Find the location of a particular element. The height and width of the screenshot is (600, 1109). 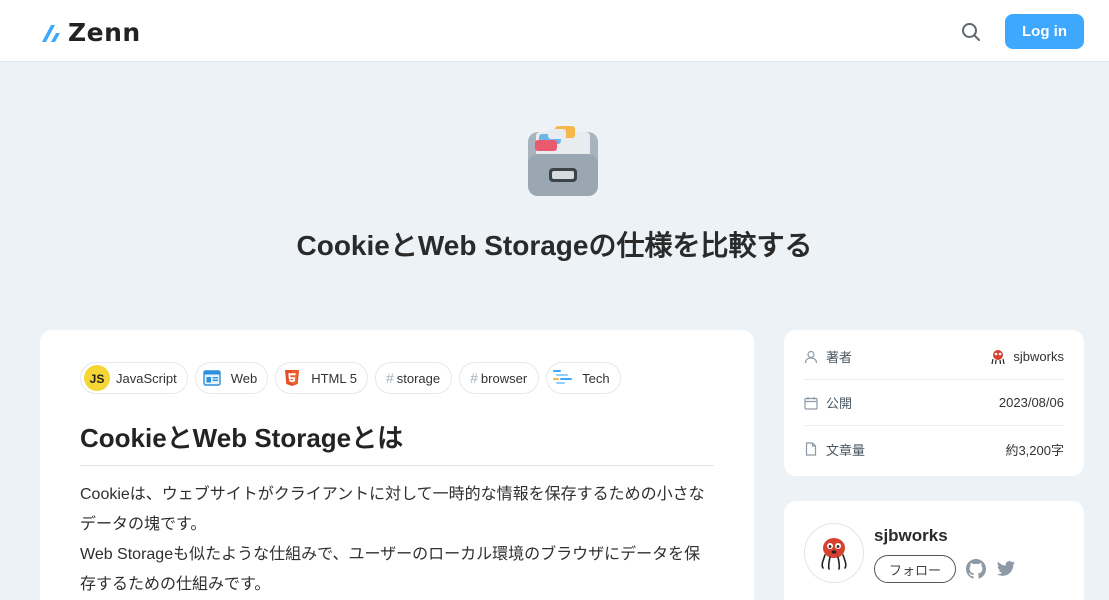

topic-html5: HTML 5 is located at coordinates (321, 378).